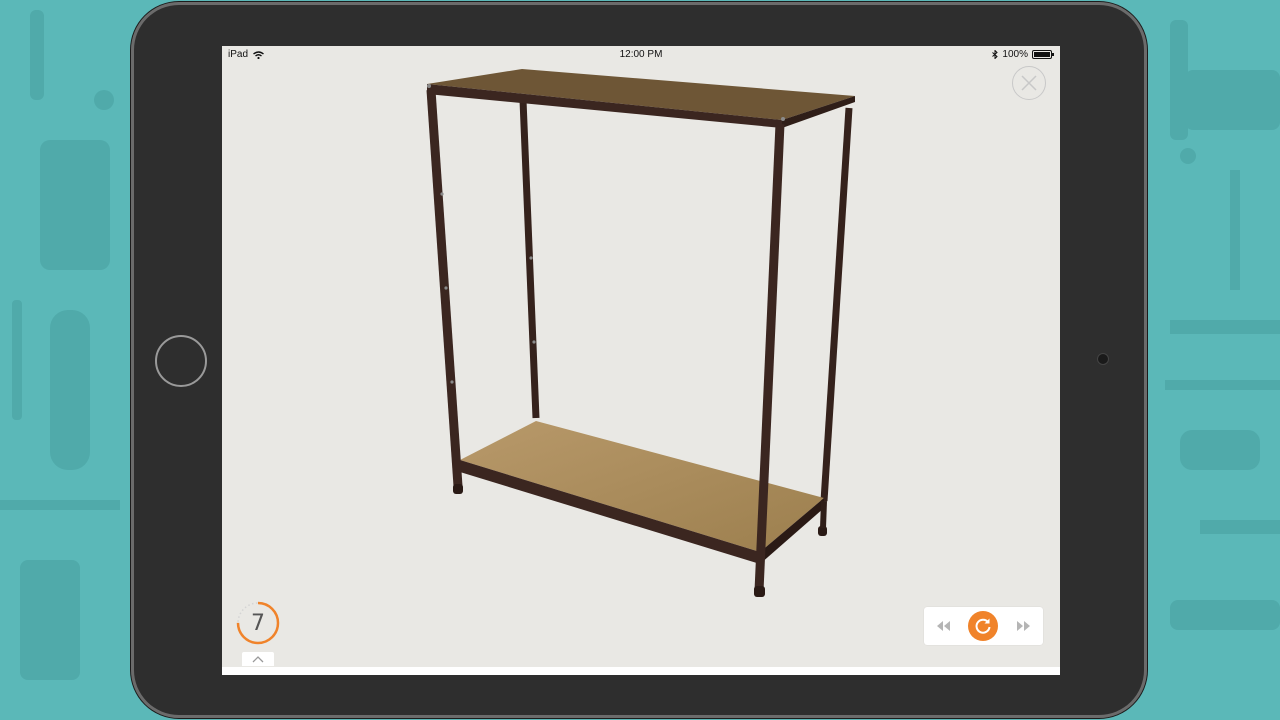 This screenshot has height=720, width=1280. I want to click on step-number: 7, so click(258, 623).